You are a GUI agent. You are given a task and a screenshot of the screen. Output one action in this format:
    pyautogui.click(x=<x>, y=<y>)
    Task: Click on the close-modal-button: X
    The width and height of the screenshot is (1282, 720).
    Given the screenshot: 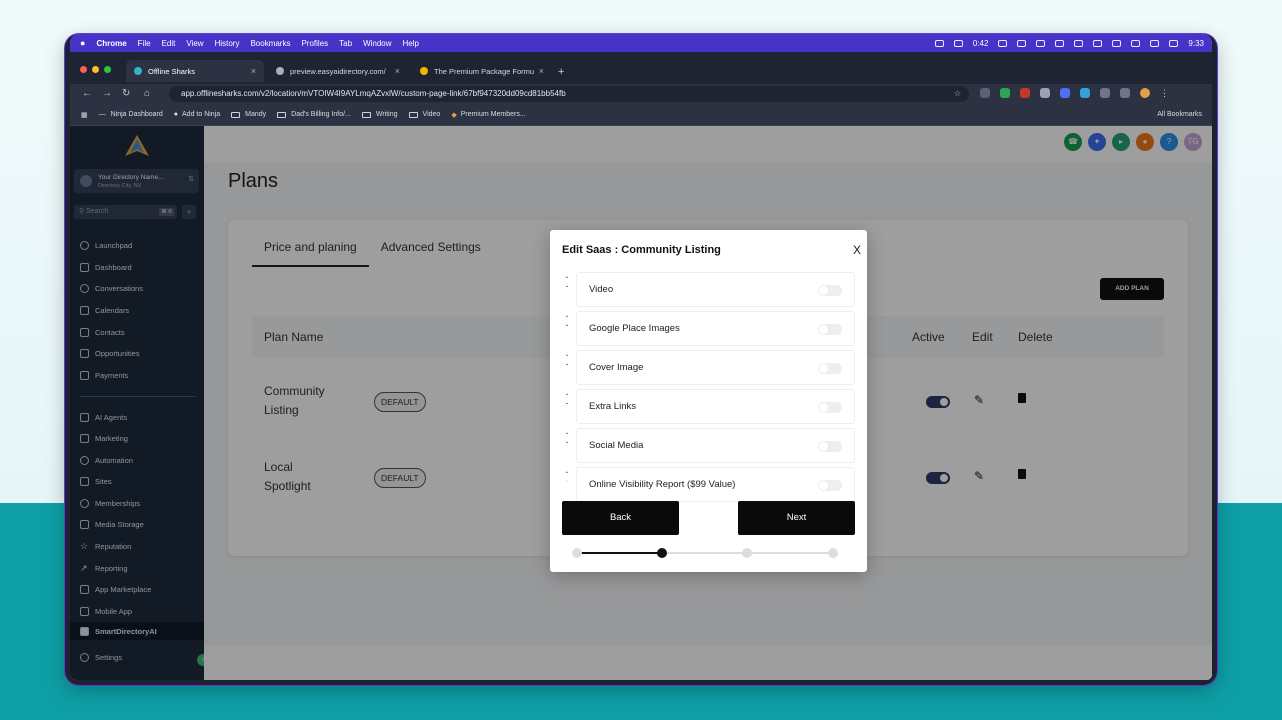 What is the action you would take?
    pyautogui.click(x=857, y=250)
    